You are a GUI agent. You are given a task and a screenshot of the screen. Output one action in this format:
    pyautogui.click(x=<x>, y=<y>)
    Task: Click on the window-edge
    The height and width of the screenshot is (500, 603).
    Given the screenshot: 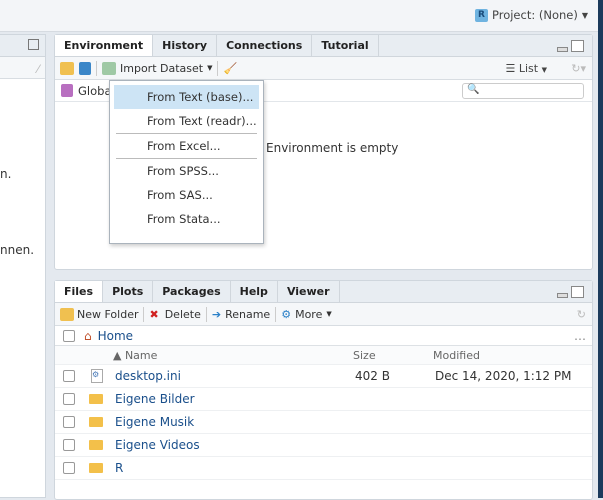 What is the action you would take?
    pyautogui.click(x=600, y=249)
    